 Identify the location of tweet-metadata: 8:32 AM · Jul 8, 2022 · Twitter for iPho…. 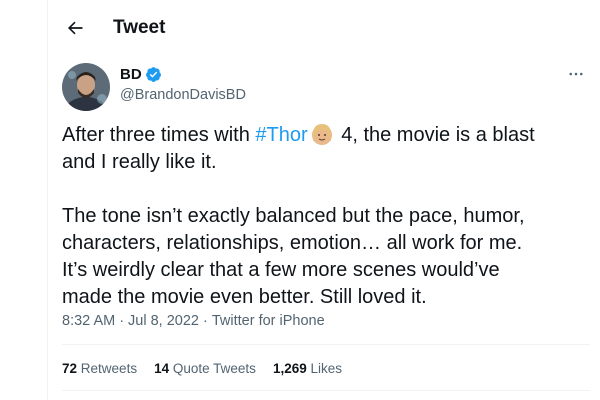
(193, 321).